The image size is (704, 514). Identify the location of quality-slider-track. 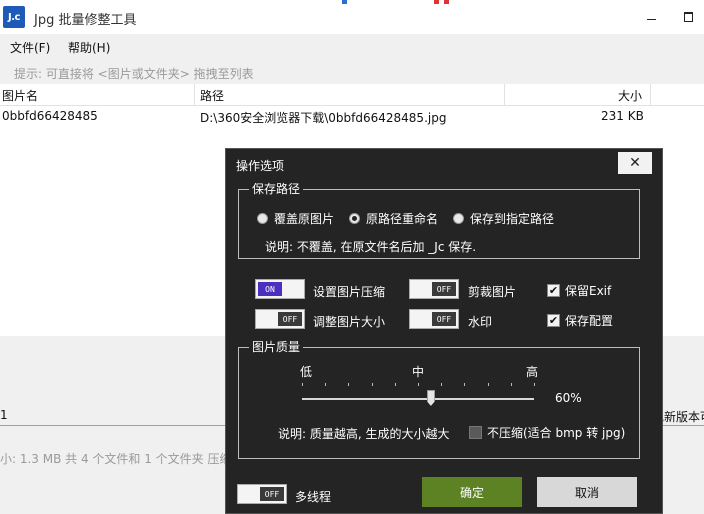
(418, 399).